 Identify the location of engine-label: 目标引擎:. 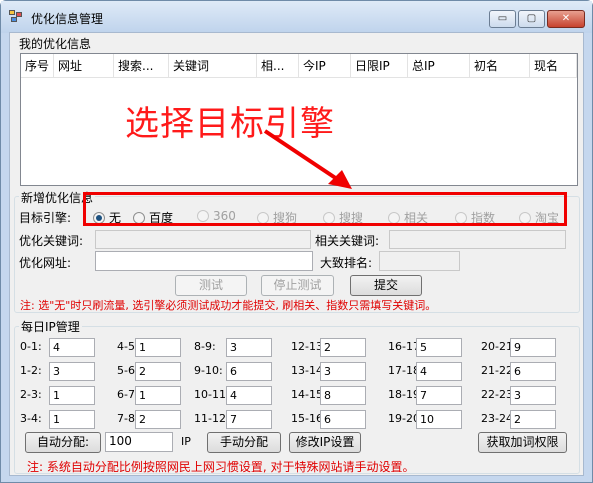
(45, 218).